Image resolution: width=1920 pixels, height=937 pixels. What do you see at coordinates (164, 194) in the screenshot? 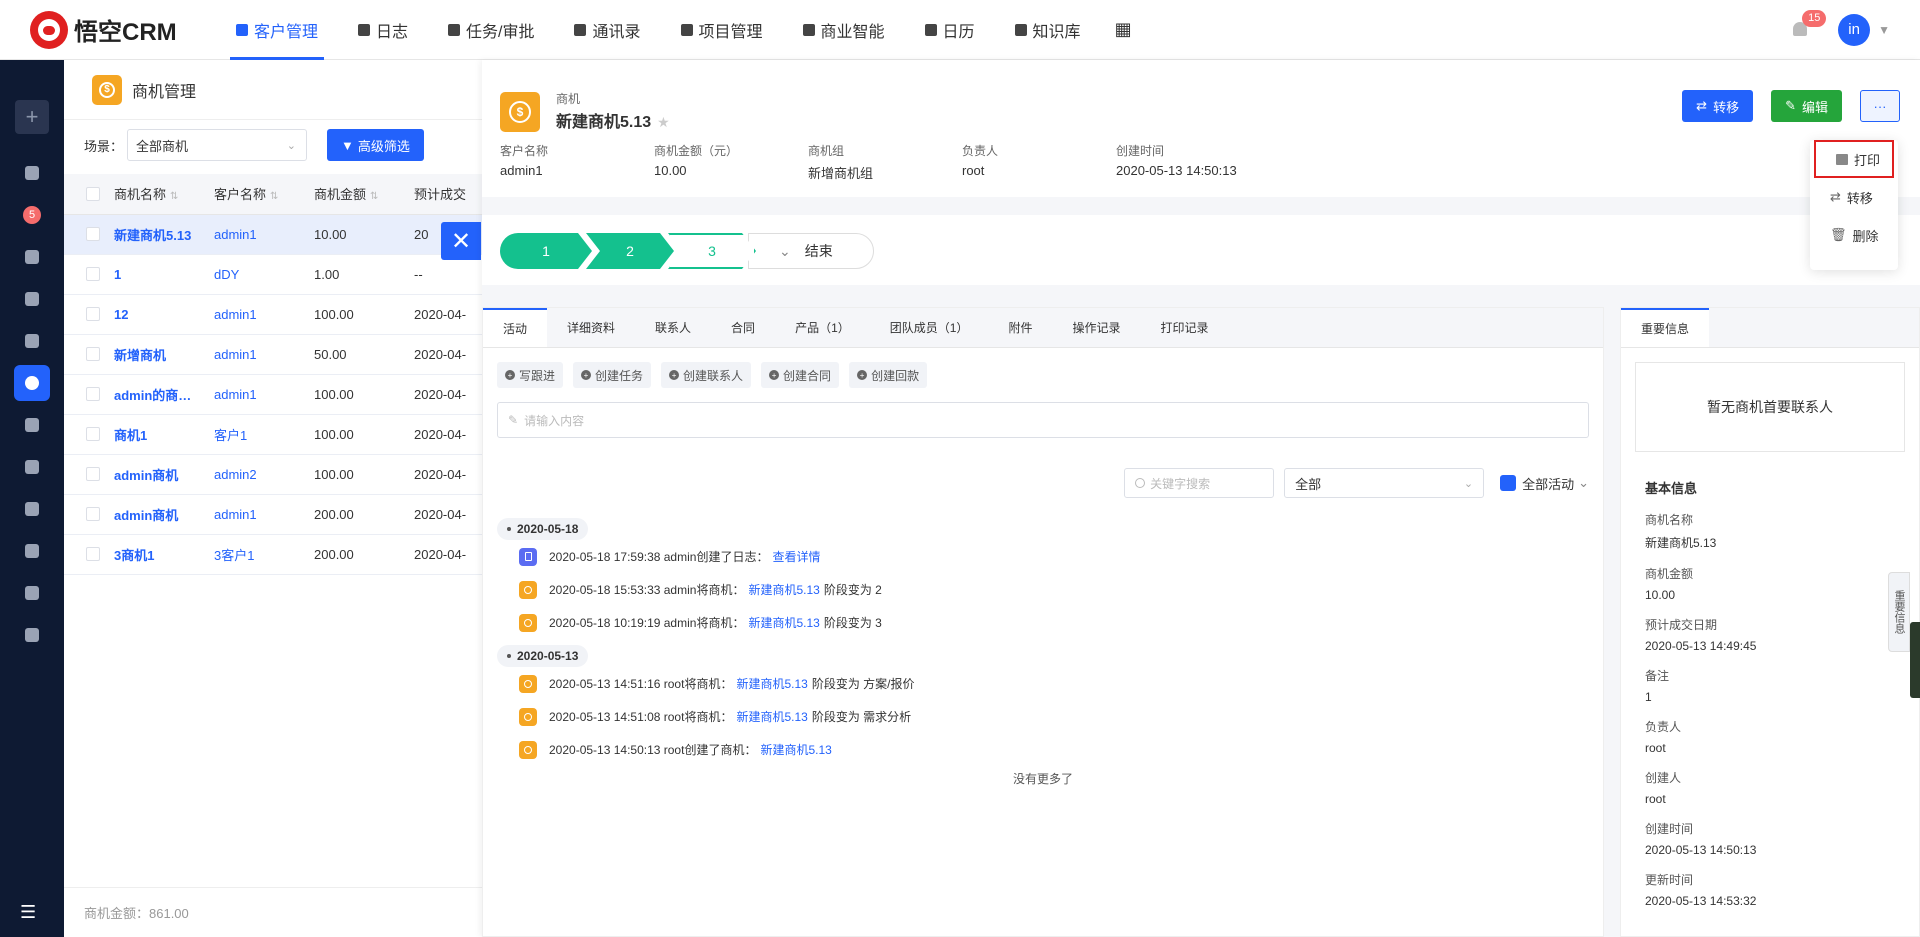
I see `col-name: 商机名称 ⇅` at bounding box center [164, 194].